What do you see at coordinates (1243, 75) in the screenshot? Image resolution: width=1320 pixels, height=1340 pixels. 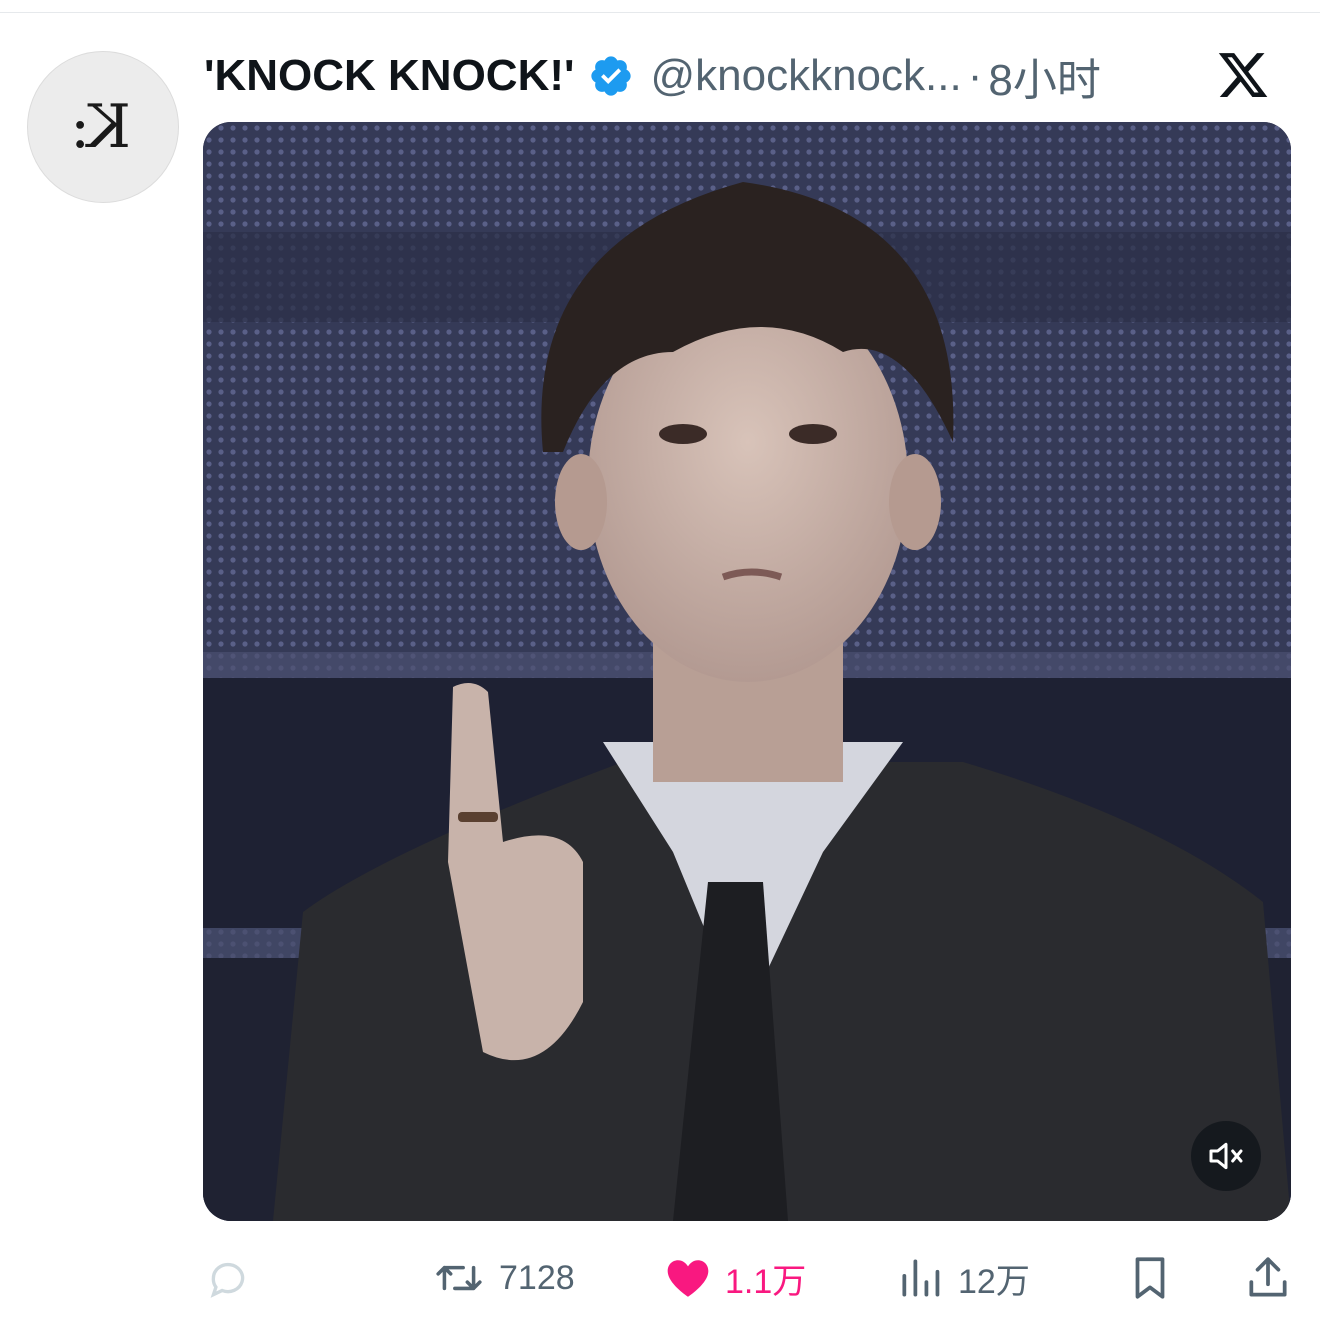 I see `x-logo-icon` at bounding box center [1243, 75].